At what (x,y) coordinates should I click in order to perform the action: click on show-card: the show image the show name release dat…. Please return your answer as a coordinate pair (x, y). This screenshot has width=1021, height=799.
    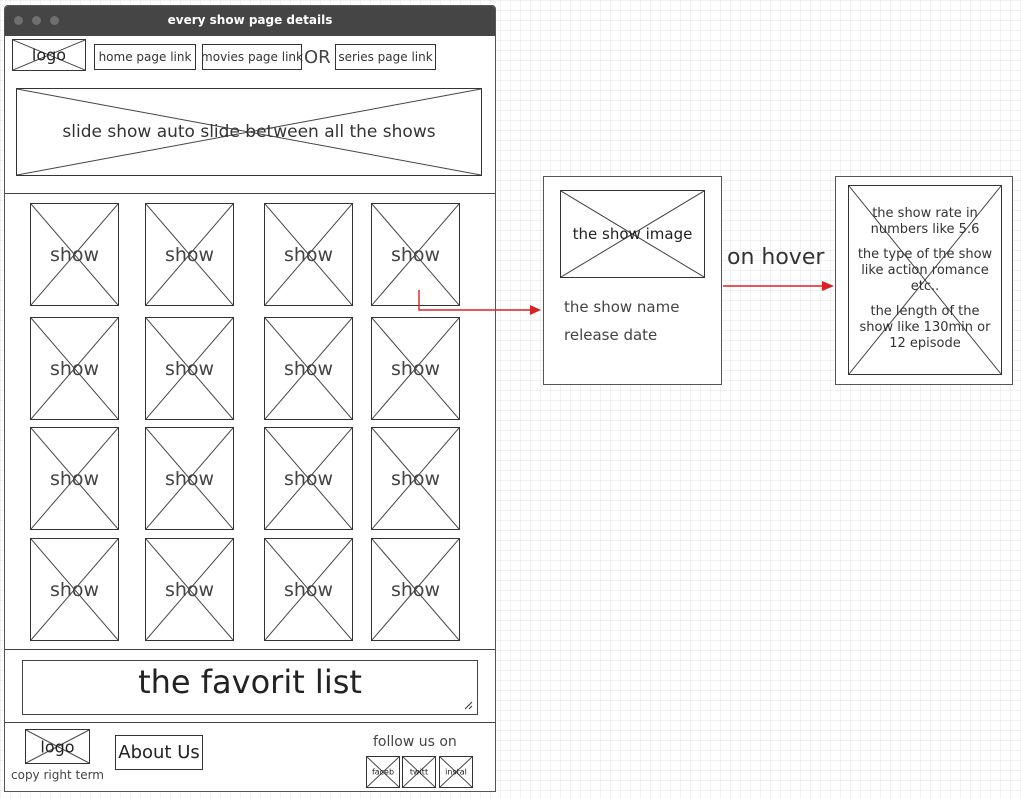
    Looking at the image, I should click on (632, 280).